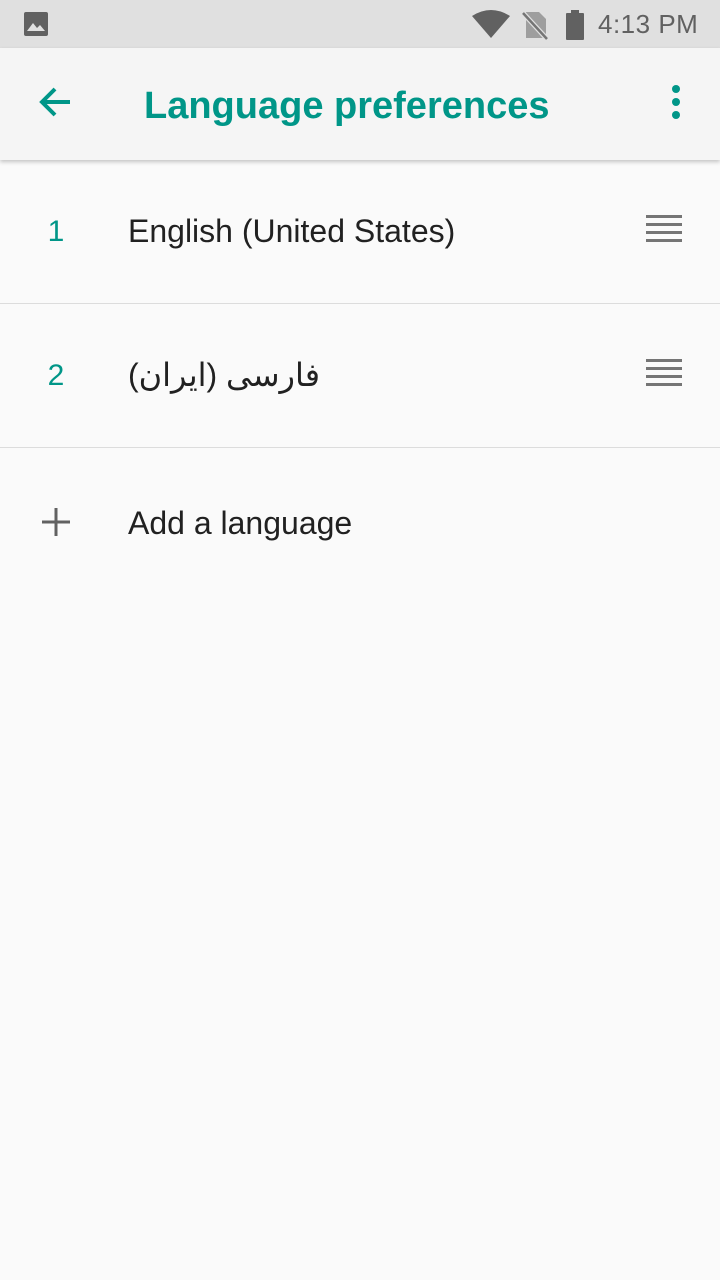 The height and width of the screenshot is (1280, 720). Describe the element at coordinates (347, 106) in the screenshot. I see `page-title: Language preferences` at that location.